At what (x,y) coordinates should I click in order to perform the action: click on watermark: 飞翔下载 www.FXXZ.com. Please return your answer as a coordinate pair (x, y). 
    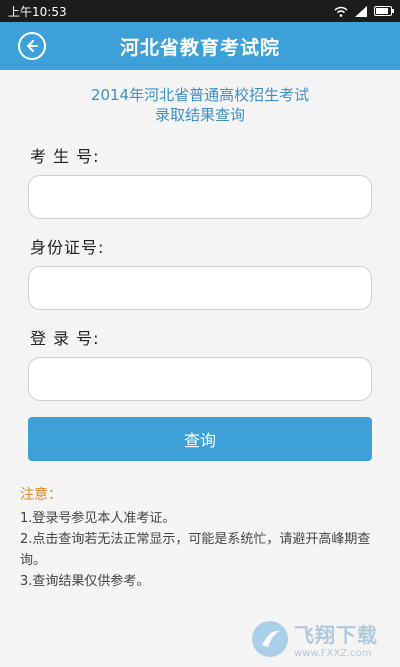
    Looking at the image, I should click on (322, 639).